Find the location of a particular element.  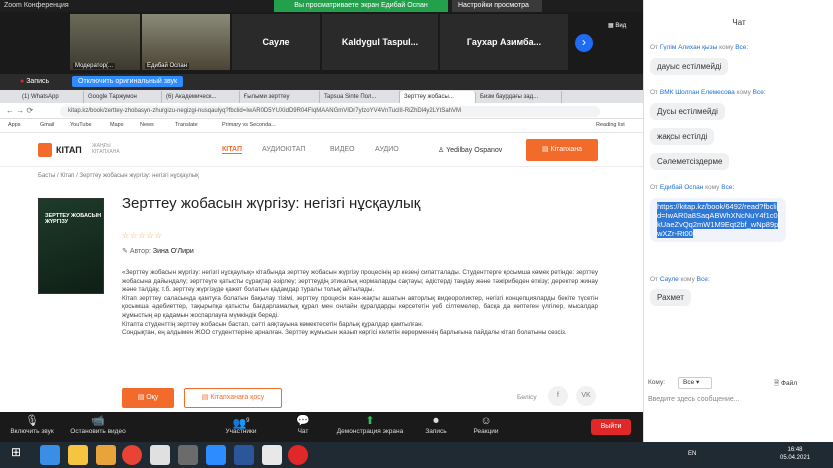

facebook-icon: f is located at coordinates (558, 396).